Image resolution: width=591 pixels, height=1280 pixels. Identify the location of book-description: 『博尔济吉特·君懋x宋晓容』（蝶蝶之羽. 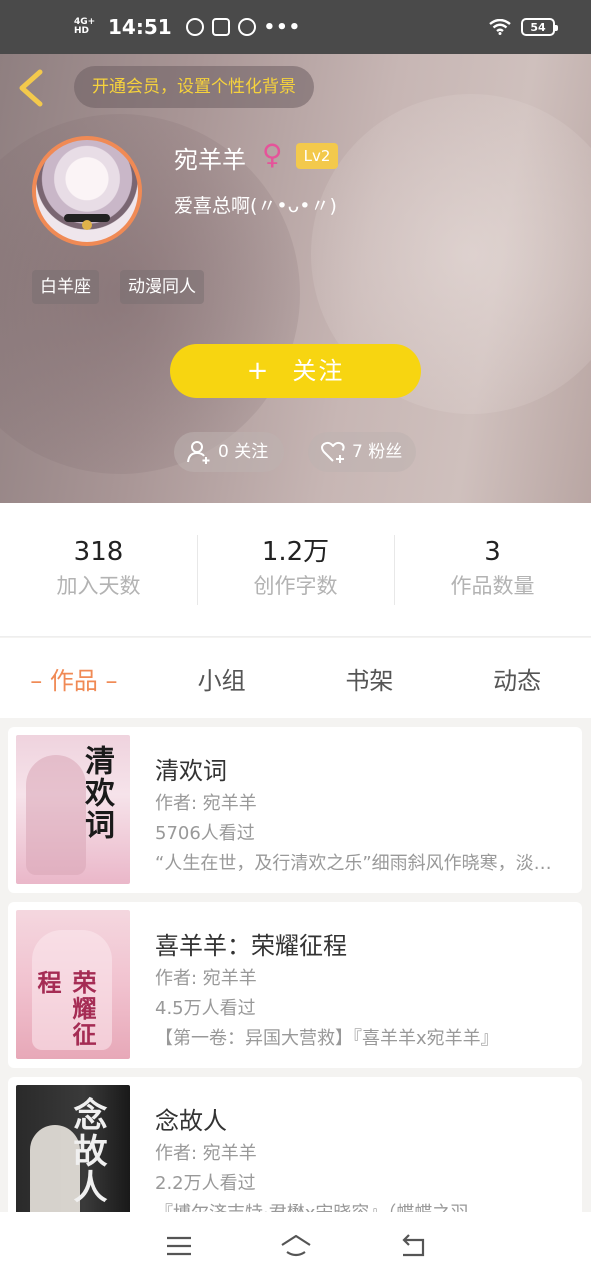
(360, 1205).